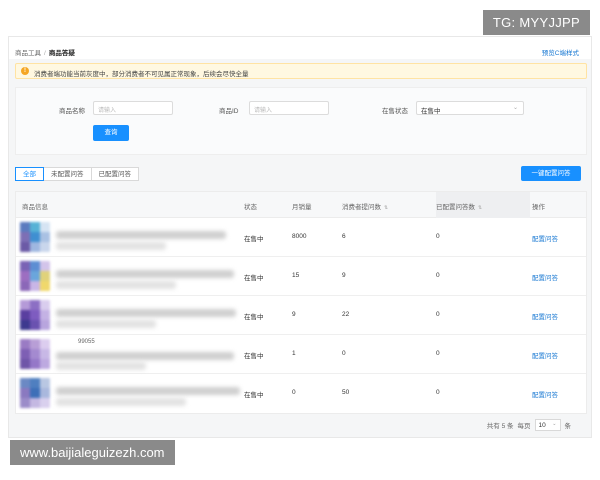 The image size is (600, 480). I want to click on total-count: 共有 5 条, so click(500, 426).